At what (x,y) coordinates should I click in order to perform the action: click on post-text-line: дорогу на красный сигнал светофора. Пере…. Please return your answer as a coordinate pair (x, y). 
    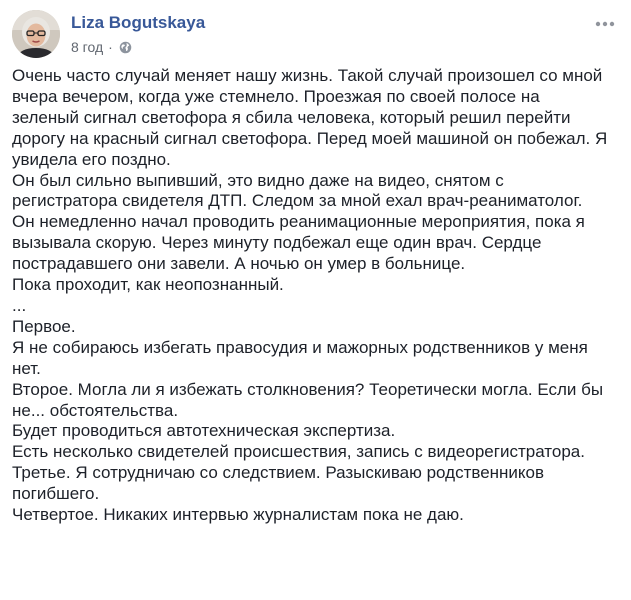
    Looking at the image, I should click on (310, 138).